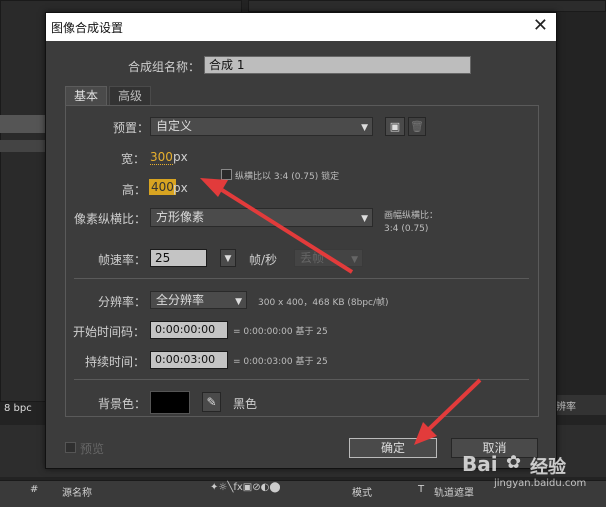 This screenshot has width=606, height=507. Describe the element at coordinates (277, 226) in the screenshot. I see `arrow-to-height` at that location.